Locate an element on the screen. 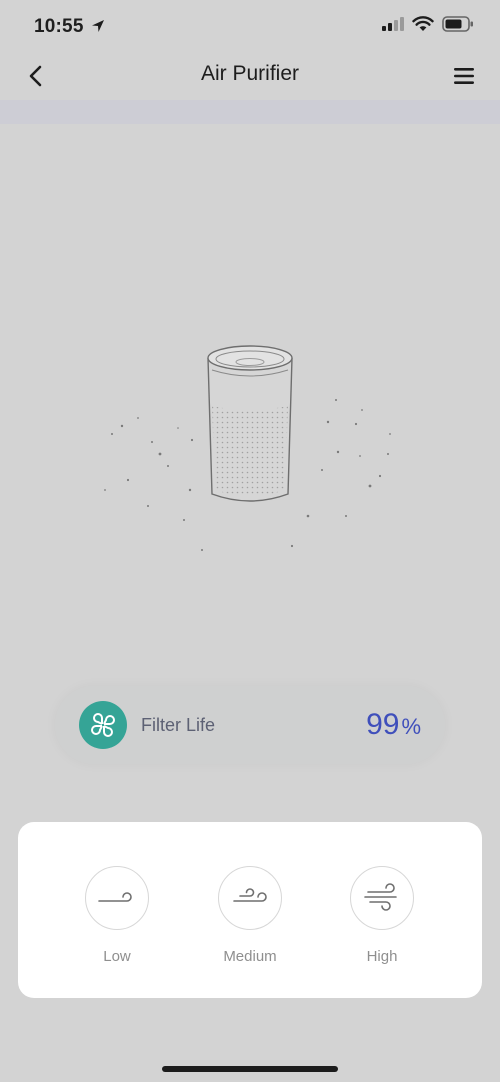 The image size is (500, 1082). filter-icon-badge is located at coordinates (103, 725).